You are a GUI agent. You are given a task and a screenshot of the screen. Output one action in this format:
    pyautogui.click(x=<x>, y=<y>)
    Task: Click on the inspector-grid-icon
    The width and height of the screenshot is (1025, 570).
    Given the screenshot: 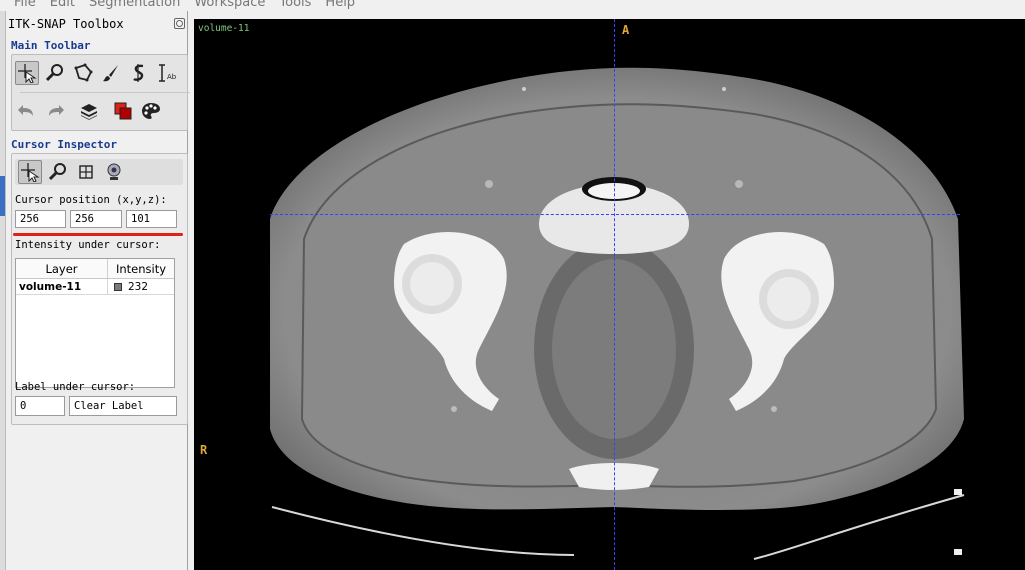 What is the action you would take?
    pyautogui.click(x=86, y=172)
    